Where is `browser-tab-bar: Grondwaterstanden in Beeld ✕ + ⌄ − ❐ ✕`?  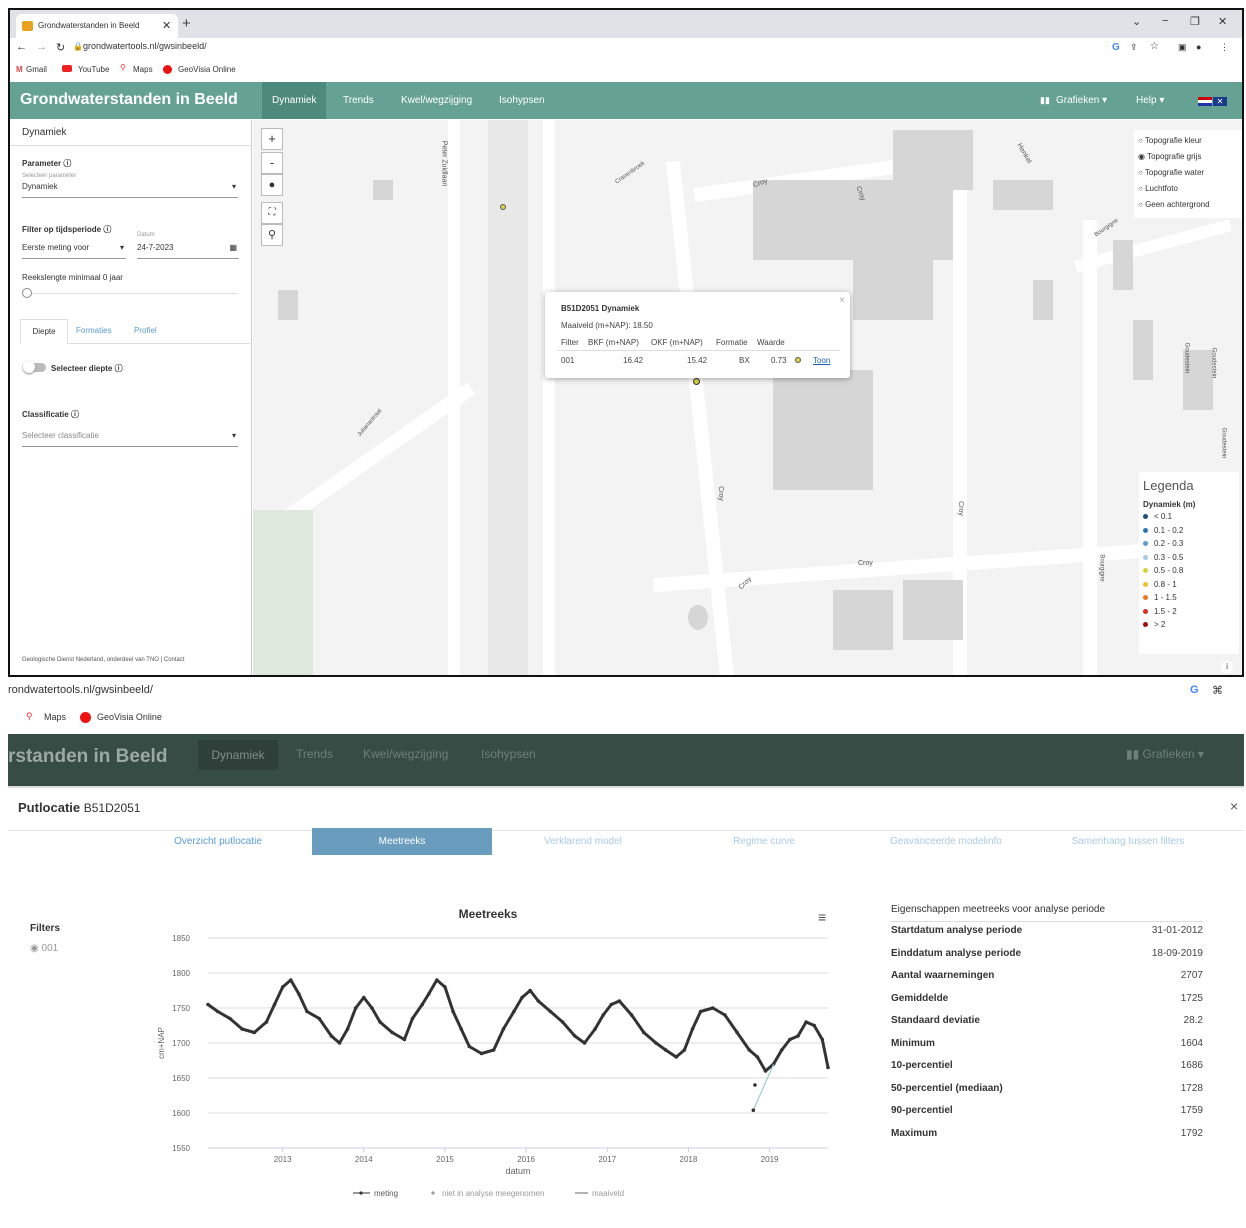 browser-tab-bar: Grondwaterstanden in Beeld ✕ + ⌄ − ❐ ✕ is located at coordinates (626, 24).